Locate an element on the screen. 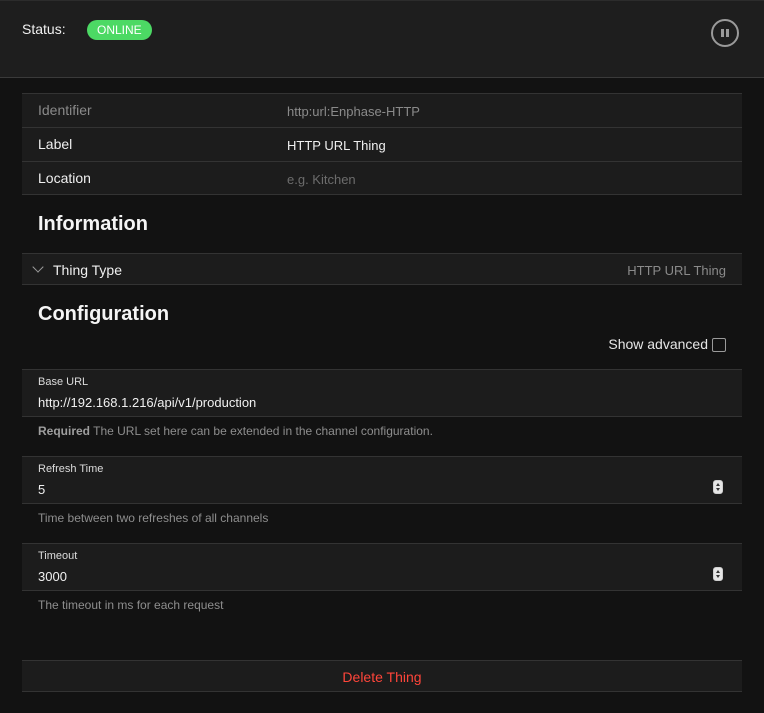 The width and height of the screenshot is (764, 713). refresh-time-label: Refresh Time is located at coordinates (71, 469).